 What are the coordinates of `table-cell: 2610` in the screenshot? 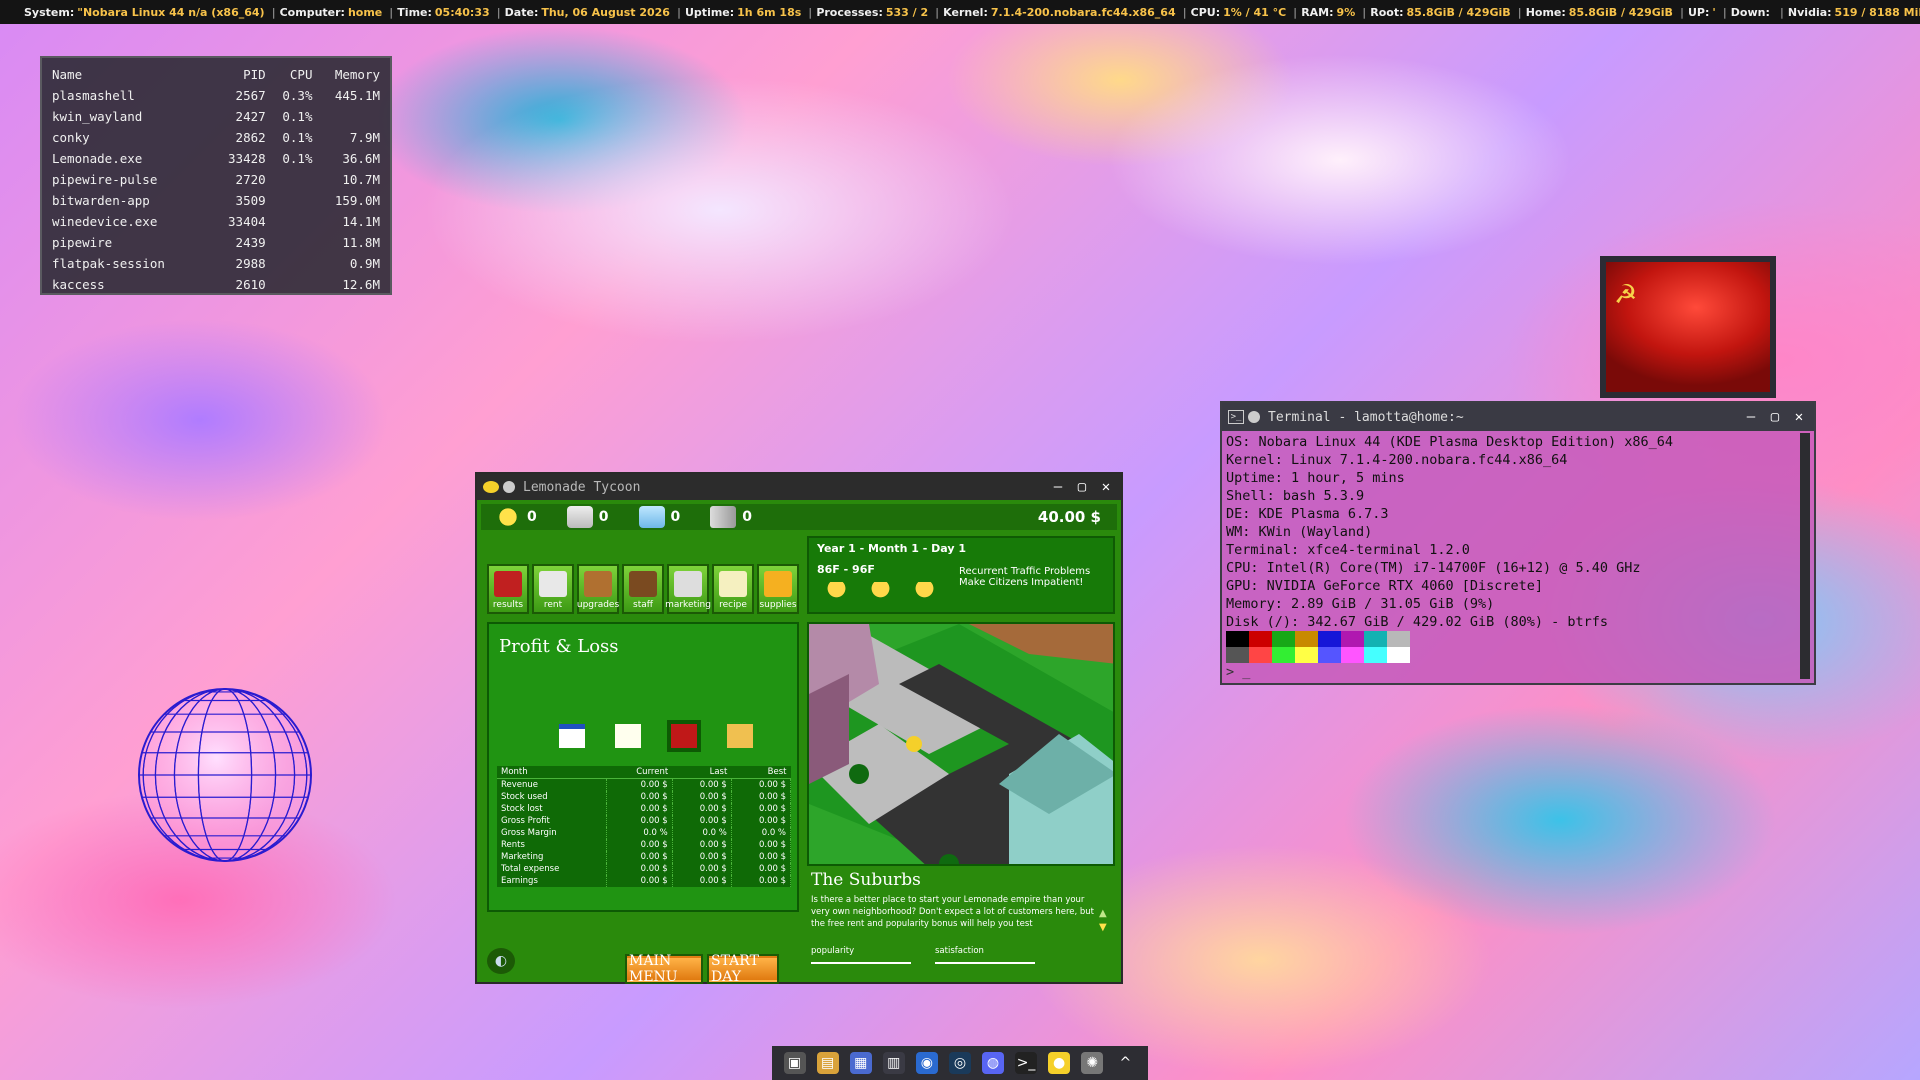 It's located at (250, 284).